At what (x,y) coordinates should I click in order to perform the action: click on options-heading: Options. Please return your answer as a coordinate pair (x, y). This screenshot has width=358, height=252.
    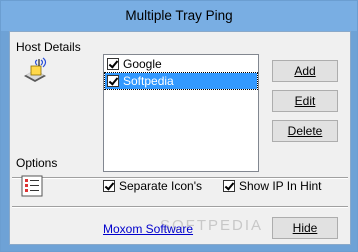
    Looking at the image, I should click on (37, 163).